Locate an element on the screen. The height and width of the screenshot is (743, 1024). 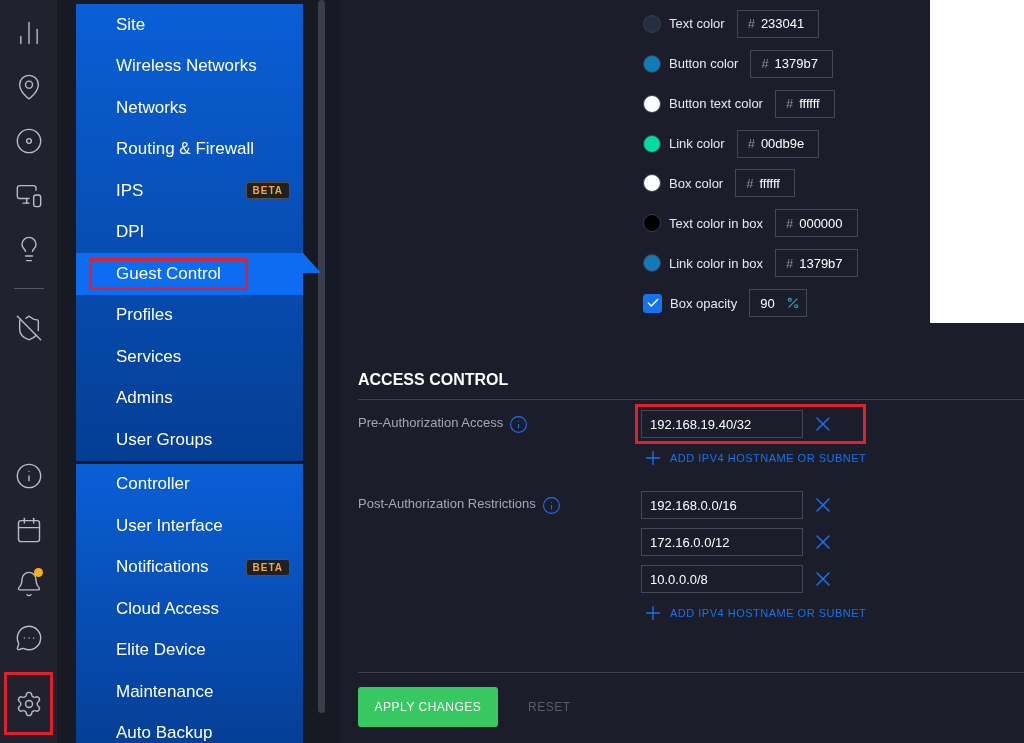
field-label: Text color is located at coordinates (697, 24).